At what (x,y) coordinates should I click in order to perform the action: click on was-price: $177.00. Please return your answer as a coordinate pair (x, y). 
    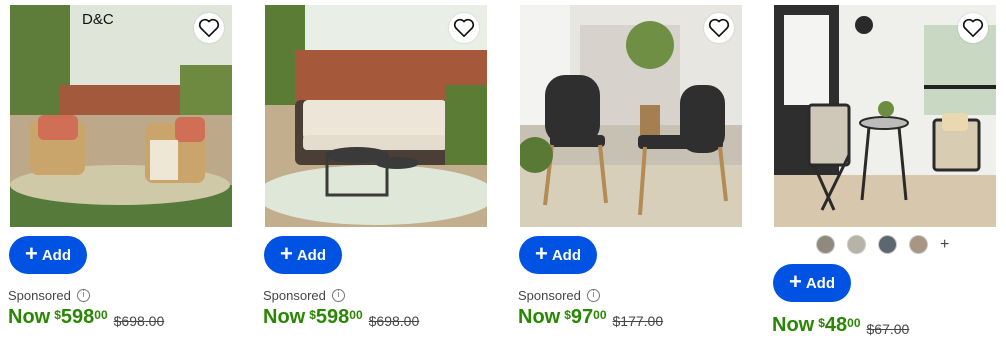
    Looking at the image, I should click on (638, 321).